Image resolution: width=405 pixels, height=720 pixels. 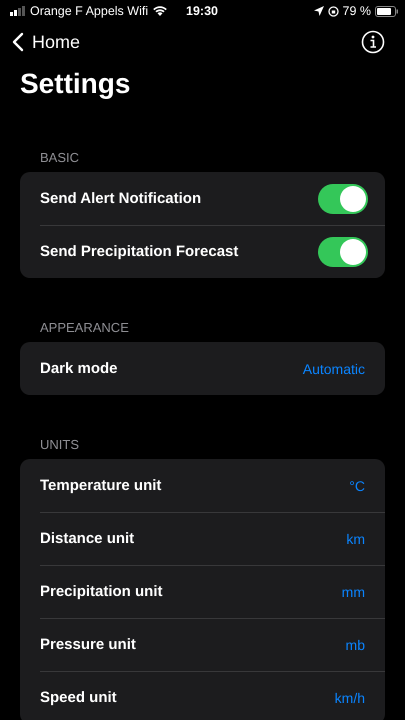 I want to click on setting-value: mb, so click(x=355, y=644).